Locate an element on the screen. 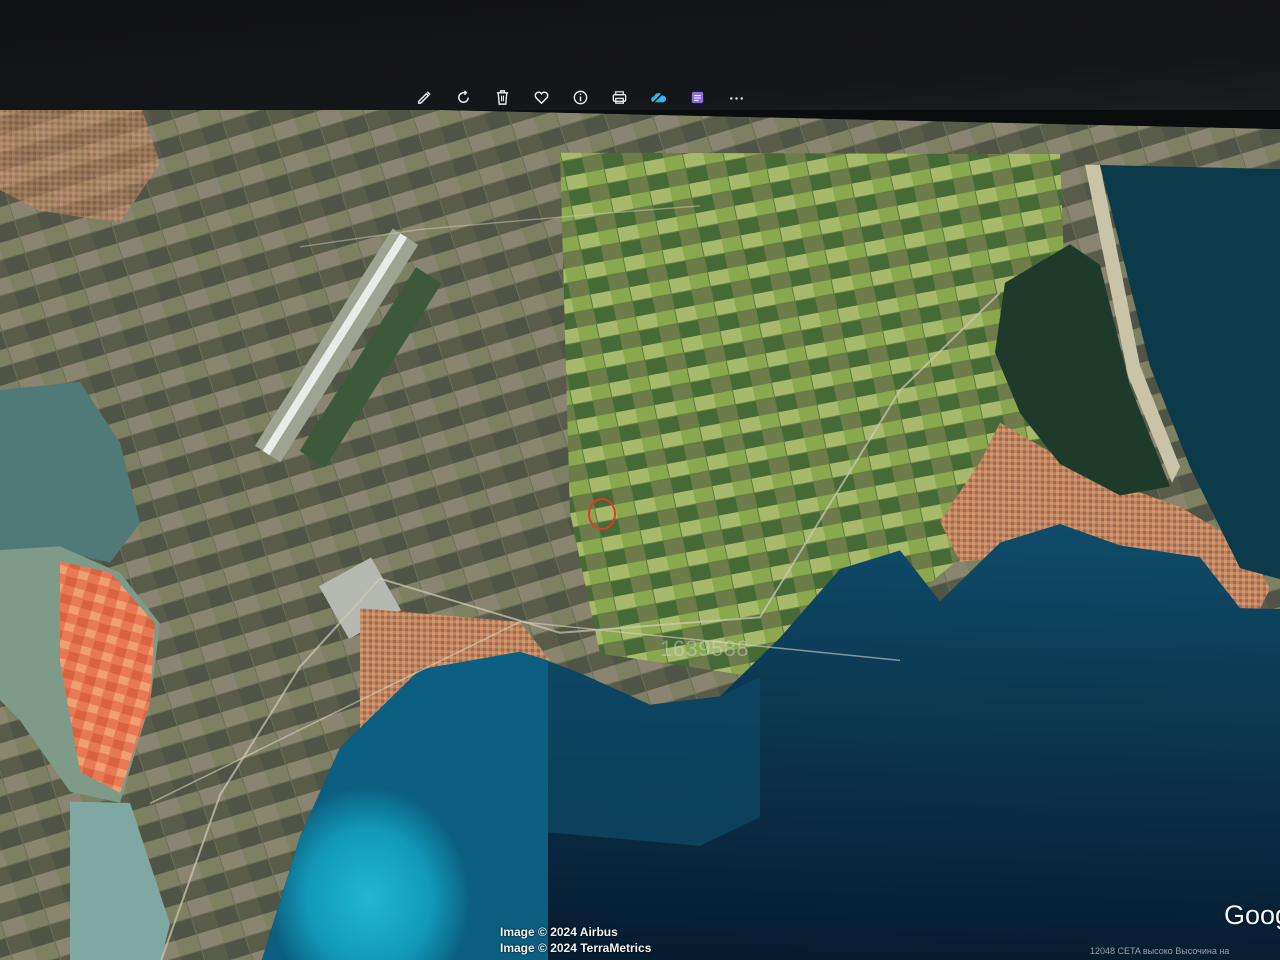 Image resolution: width=1280 pixels, height=960 pixels. info-button is located at coordinates (580, 97).